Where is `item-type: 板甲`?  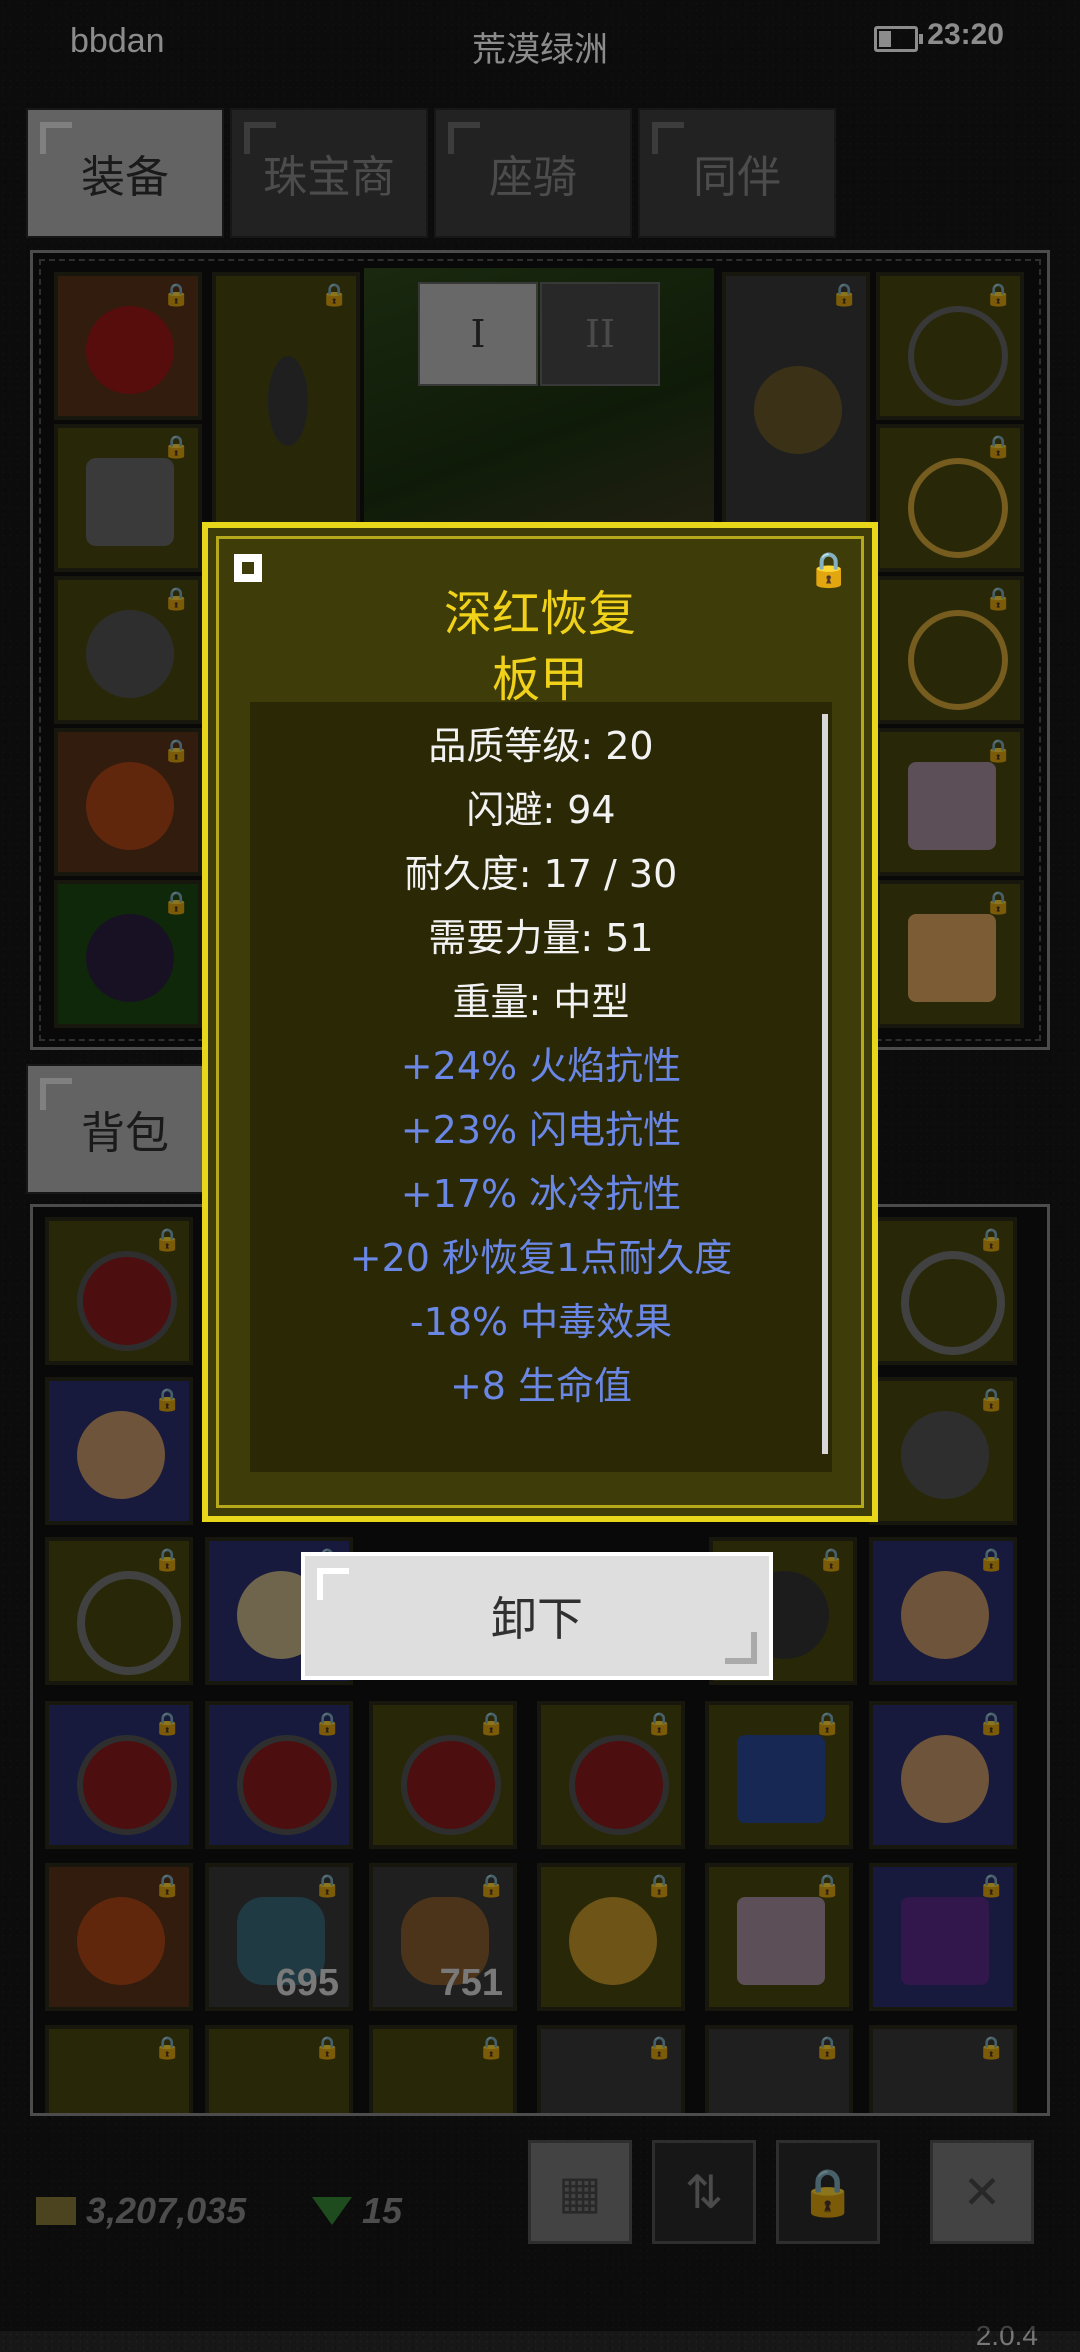 item-type: 板甲 is located at coordinates (539, 680).